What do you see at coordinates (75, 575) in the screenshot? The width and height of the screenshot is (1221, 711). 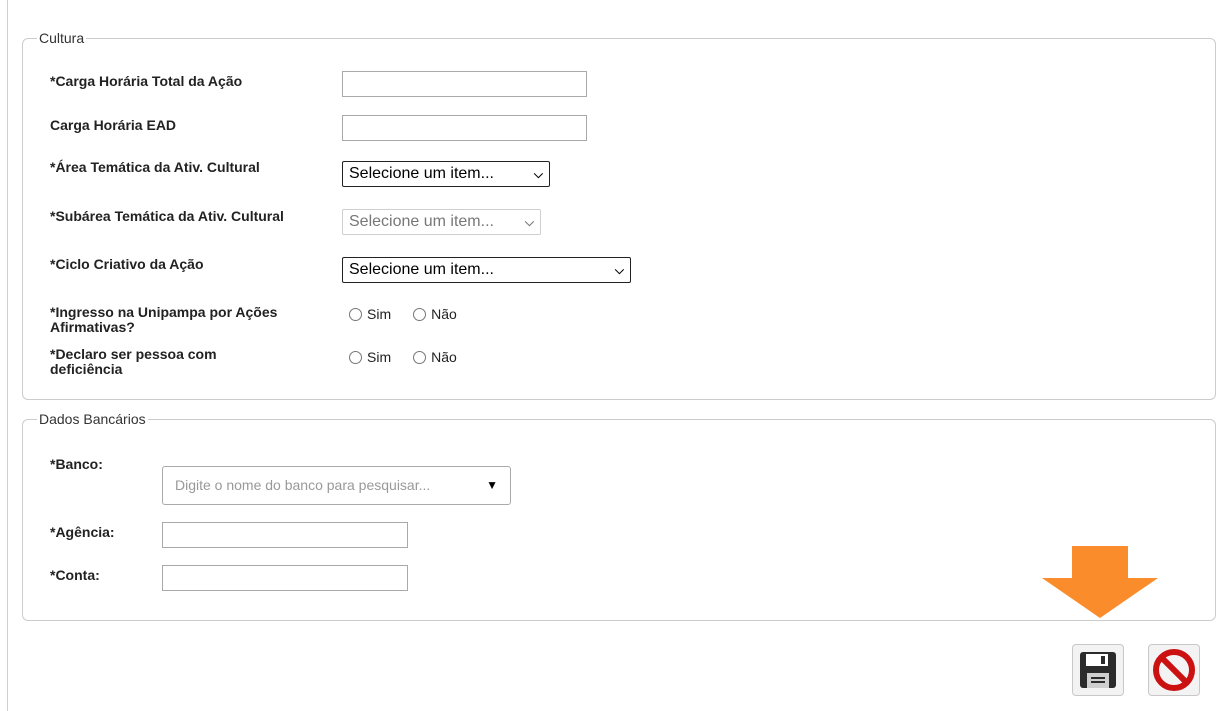 I see `conta-label: *Conta:` at bounding box center [75, 575].